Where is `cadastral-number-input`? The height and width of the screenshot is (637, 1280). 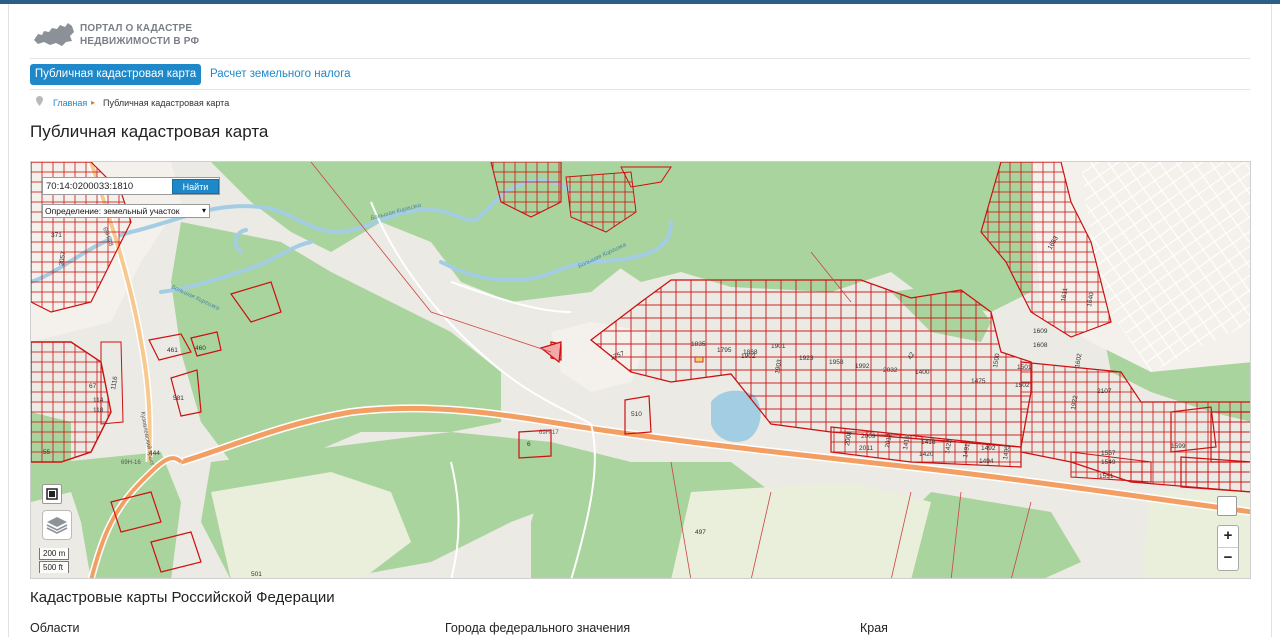 cadastral-number-input is located at coordinates (108, 186).